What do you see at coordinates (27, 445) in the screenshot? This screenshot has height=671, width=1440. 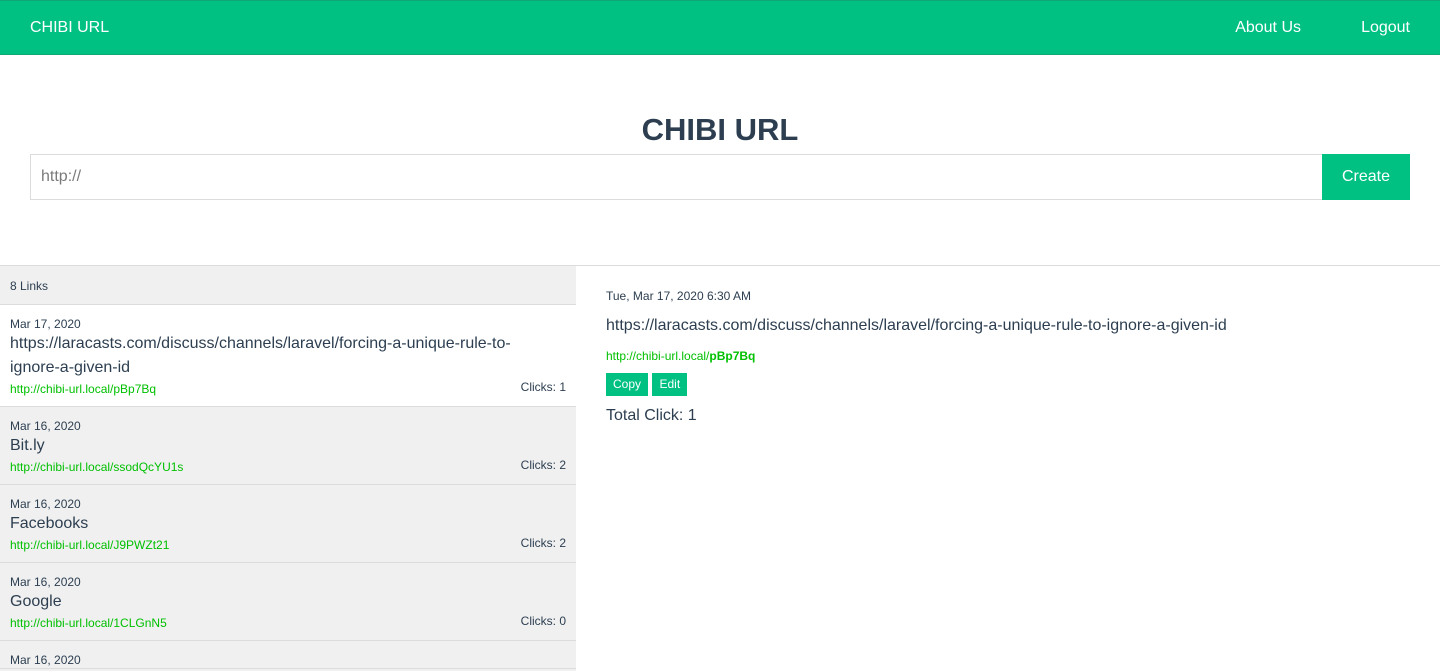 I see `link-title: Bit.ly` at bounding box center [27, 445].